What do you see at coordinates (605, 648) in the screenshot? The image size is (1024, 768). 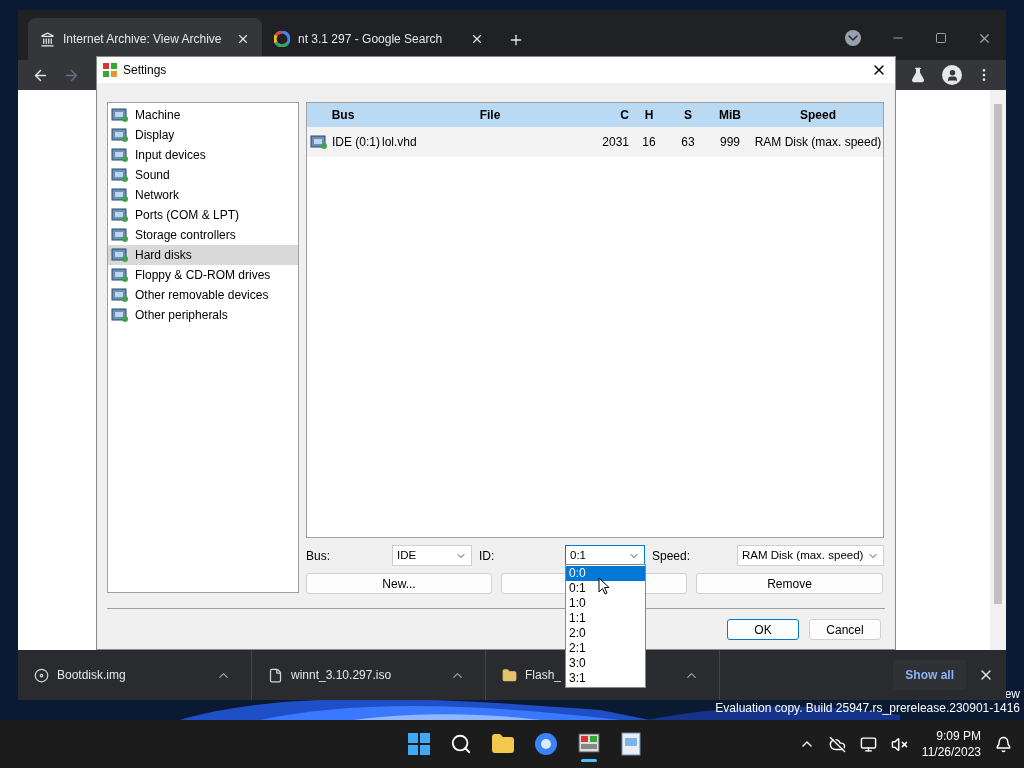 I see `dropdown-option: 2:1` at bounding box center [605, 648].